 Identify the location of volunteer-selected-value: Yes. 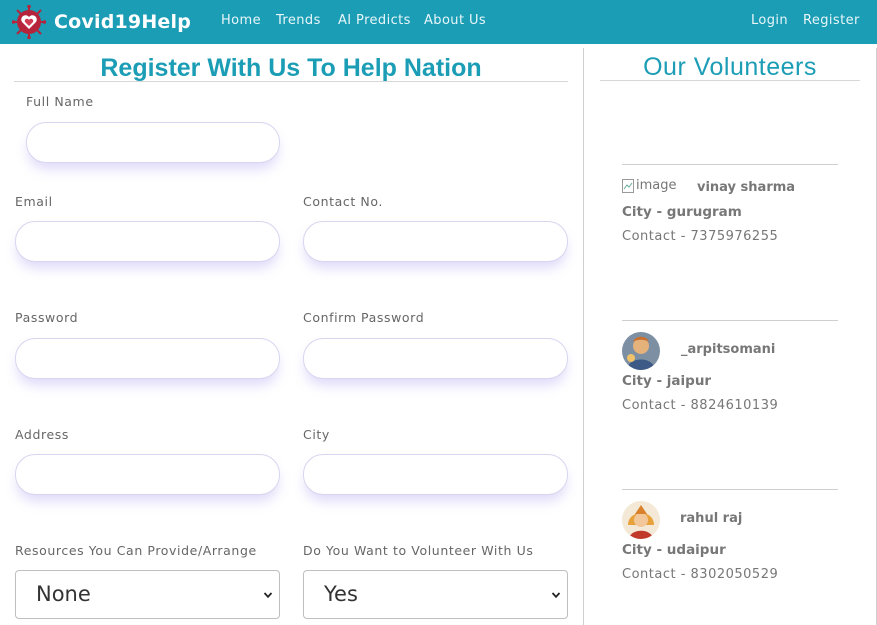
(341, 594).